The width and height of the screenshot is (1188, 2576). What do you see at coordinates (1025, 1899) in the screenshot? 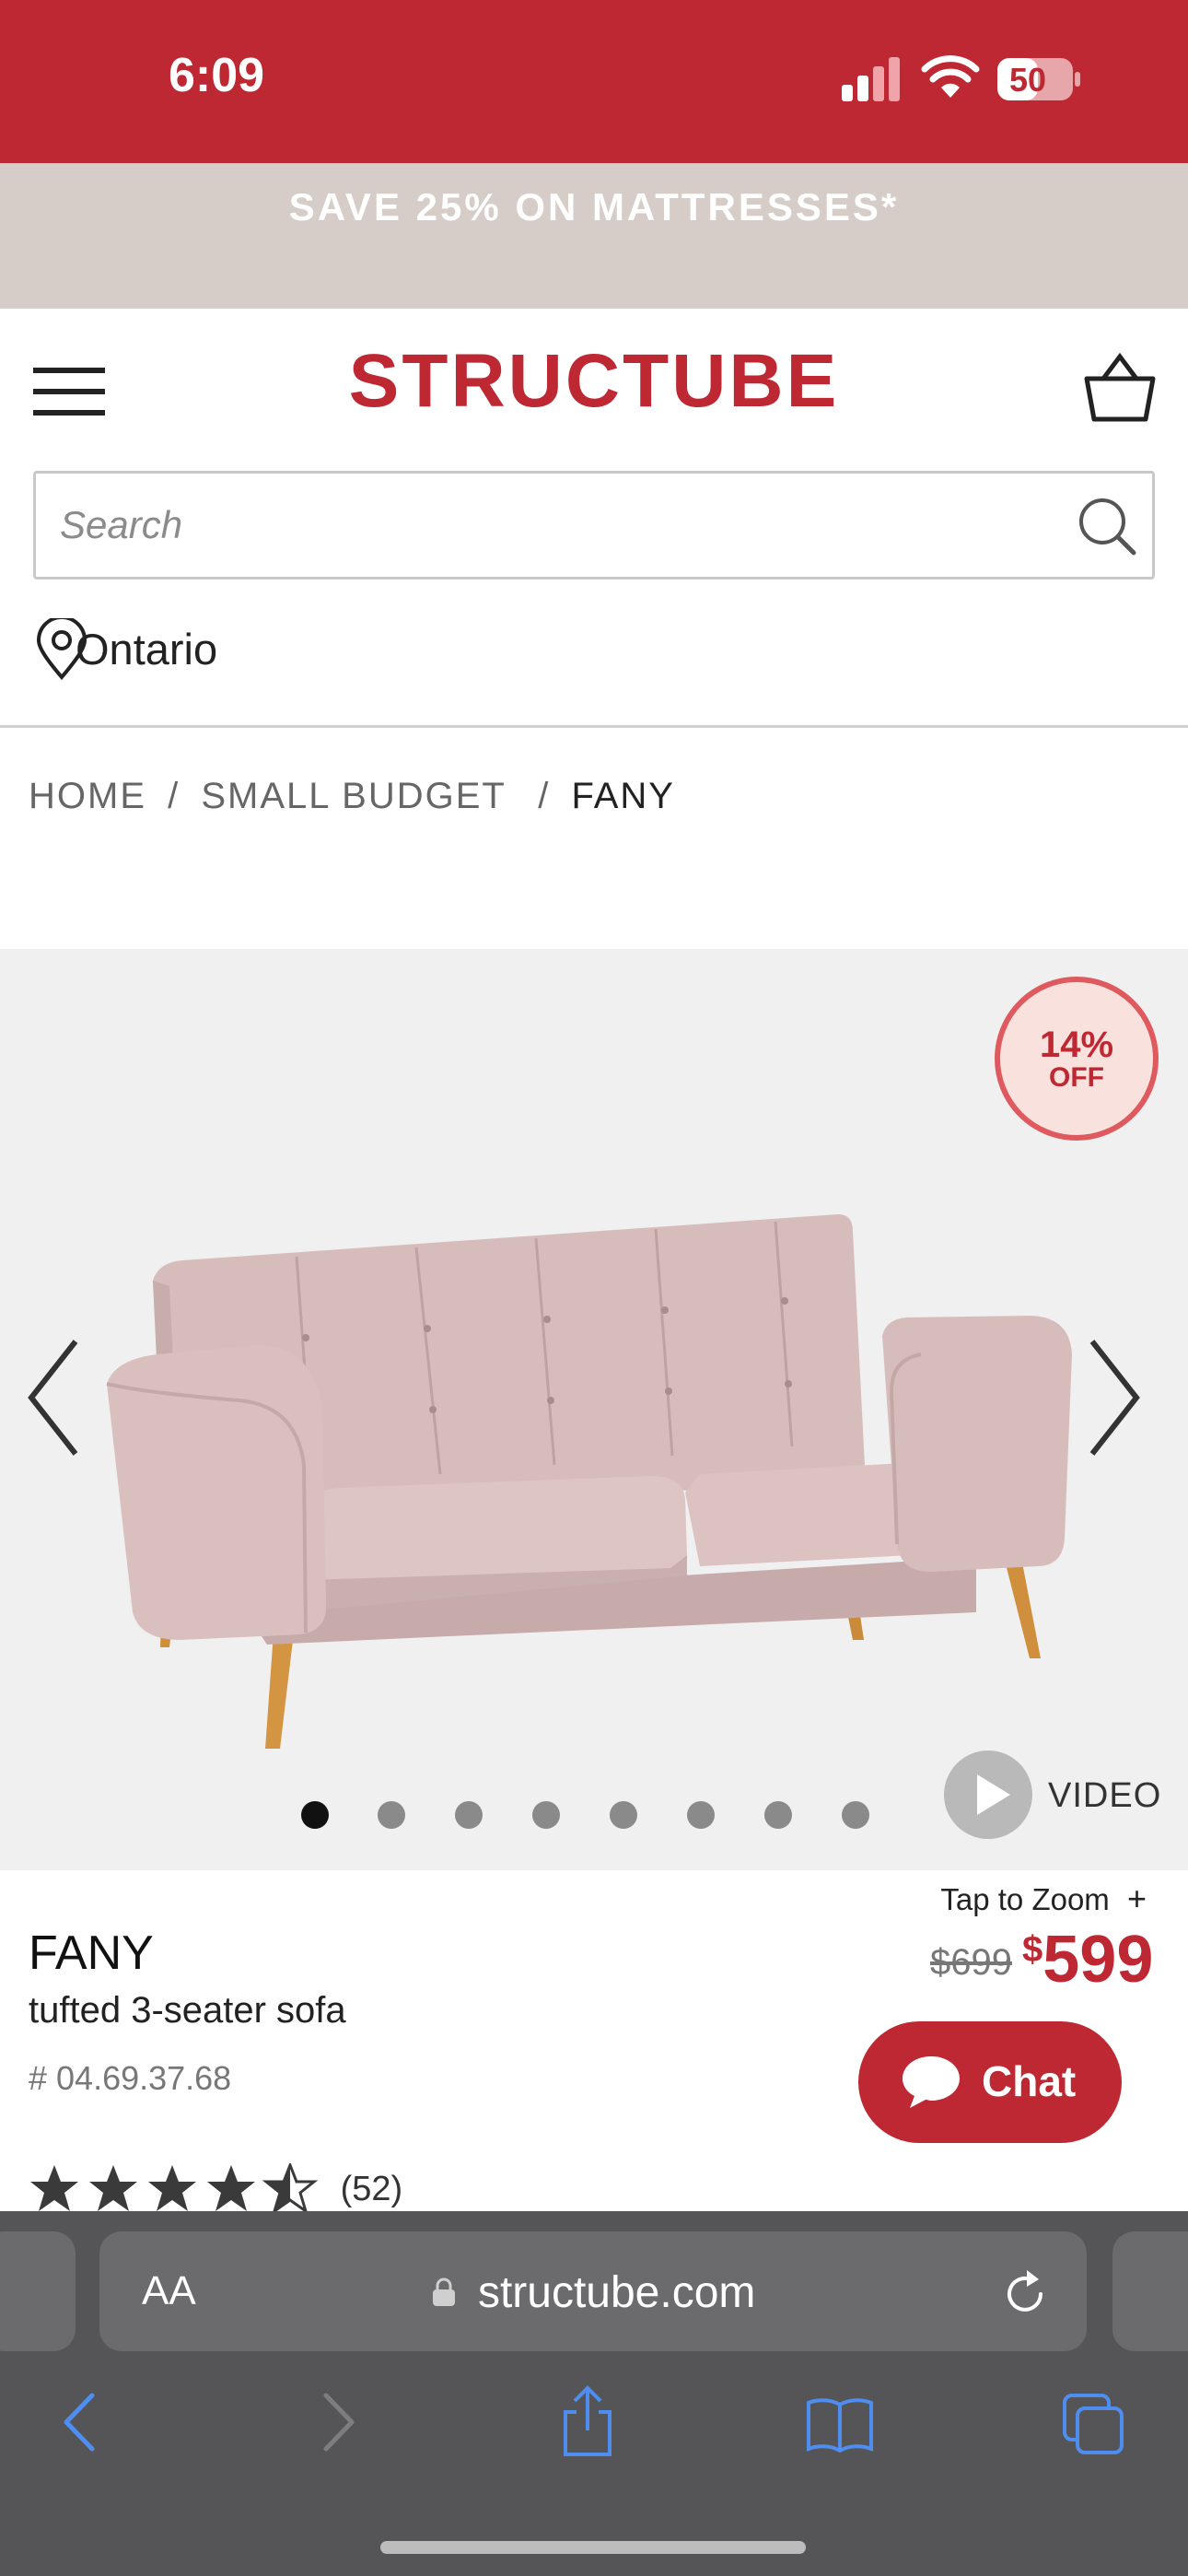
I see `tap-to-zoom-label: Tap to Zoom` at bounding box center [1025, 1899].